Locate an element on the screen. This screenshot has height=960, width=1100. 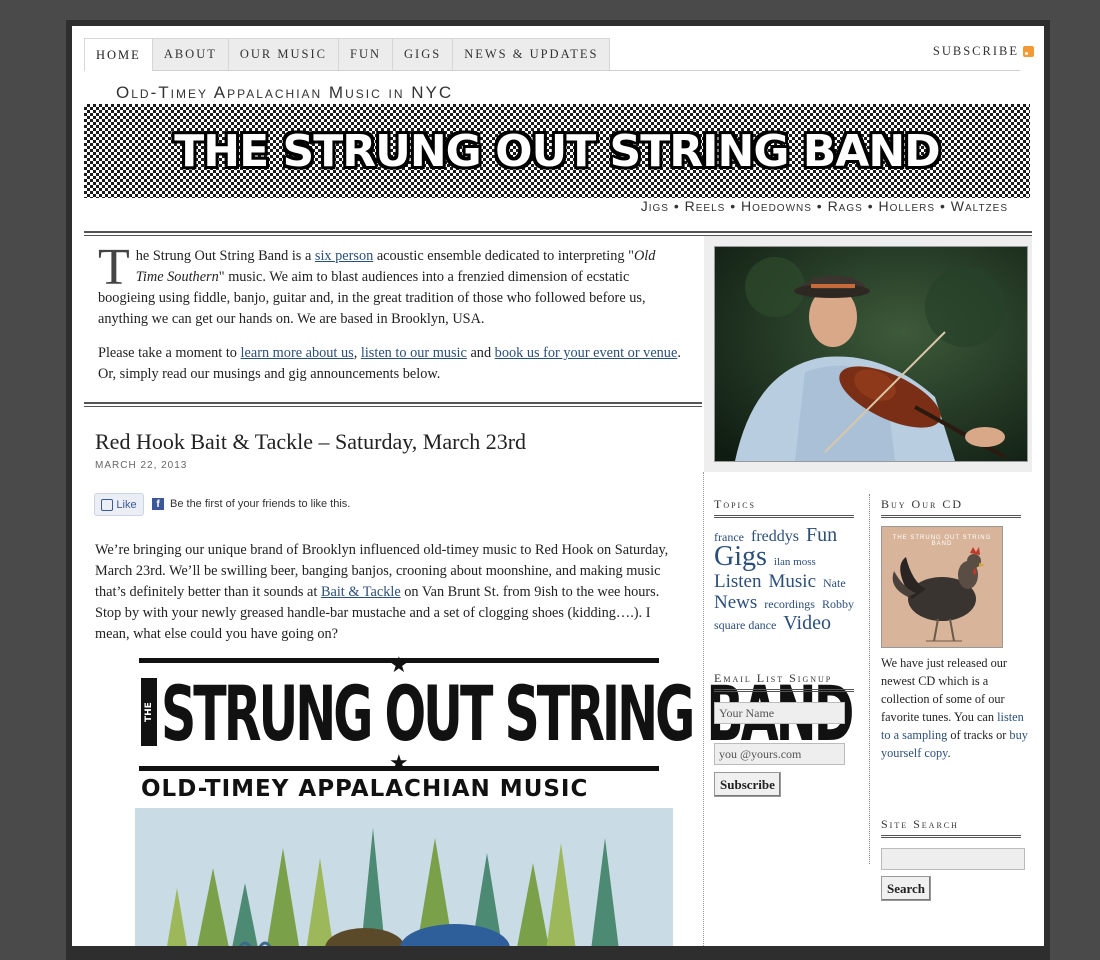
nav-about: About is located at coordinates (190, 54).